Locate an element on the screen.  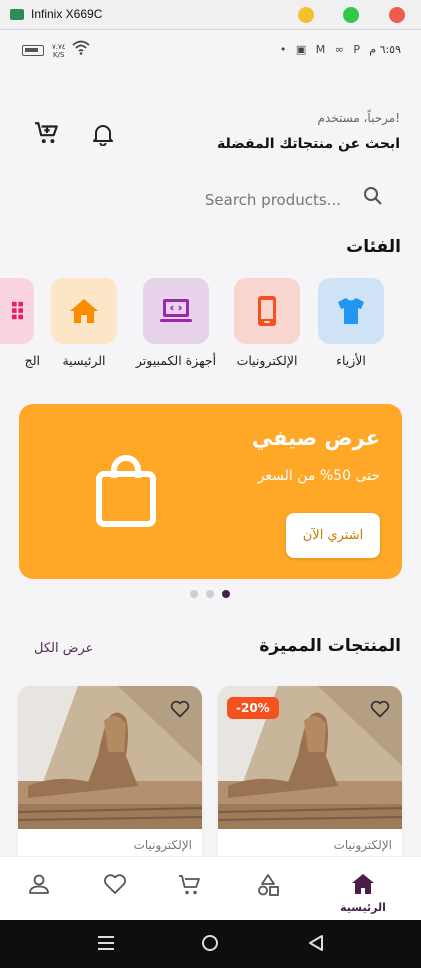
status-time: ٦:٥٩ م is located at coordinates (385, 49).